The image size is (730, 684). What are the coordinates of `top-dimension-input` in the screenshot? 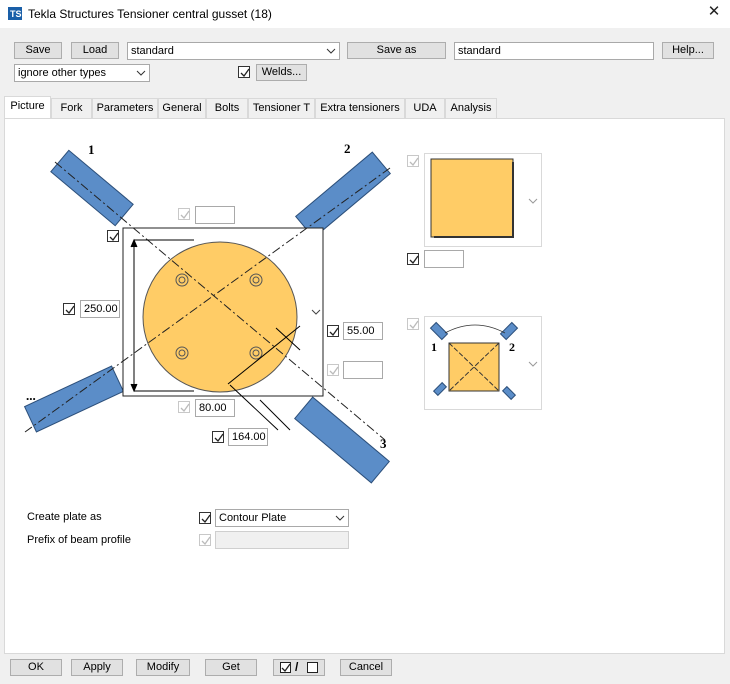 It's located at (215, 215).